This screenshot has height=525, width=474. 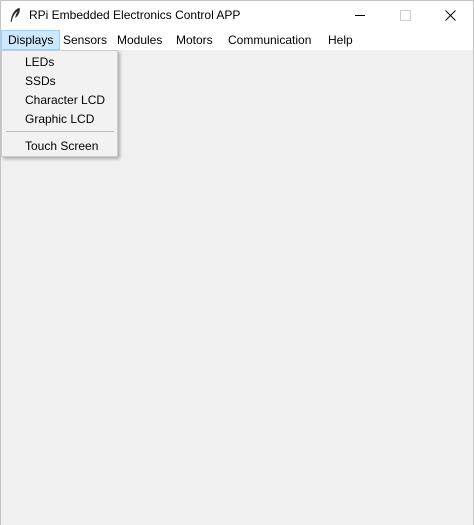 I want to click on menu-motors: Motors, so click(x=194, y=40).